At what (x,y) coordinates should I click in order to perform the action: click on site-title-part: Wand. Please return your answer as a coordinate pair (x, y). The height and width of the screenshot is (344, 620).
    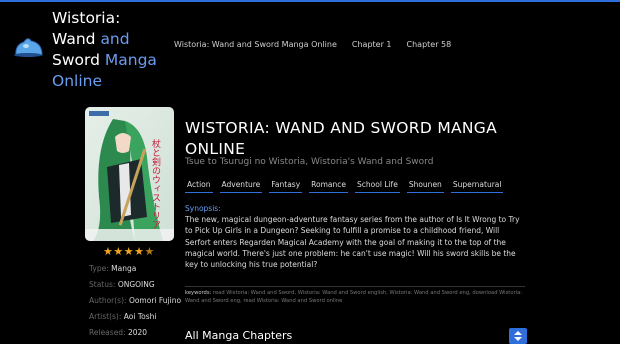
    Looking at the image, I should click on (74, 39).